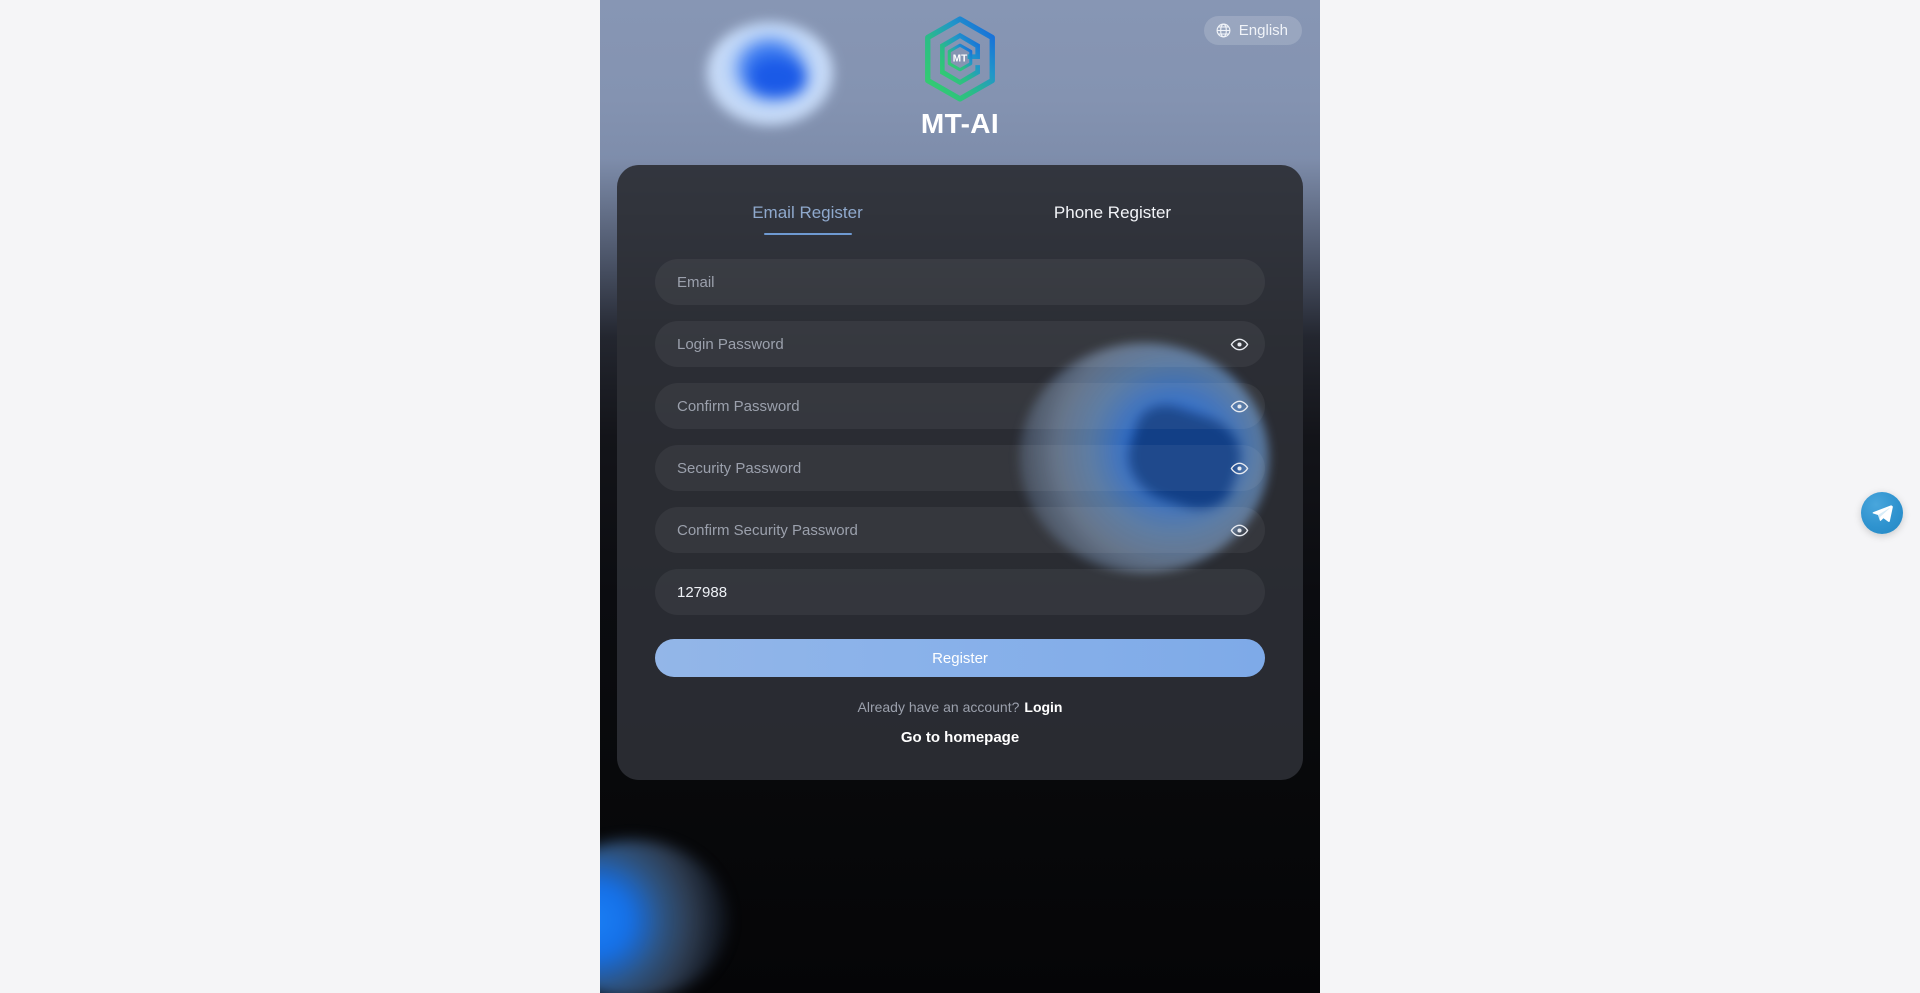 Image resolution: width=1920 pixels, height=993 pixels. I want to click on email-input, so click(960, 282).